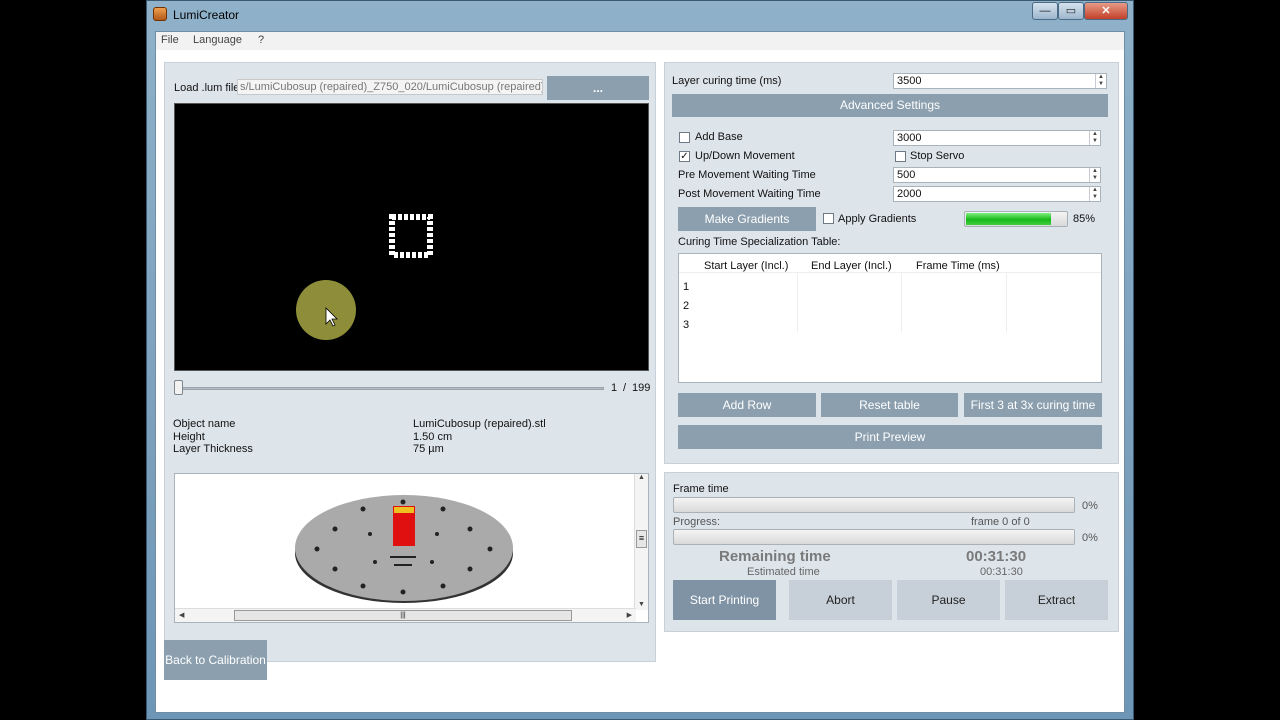  I want to click on curing-time-stepper: ▲ ▼, so click(1100, 81).